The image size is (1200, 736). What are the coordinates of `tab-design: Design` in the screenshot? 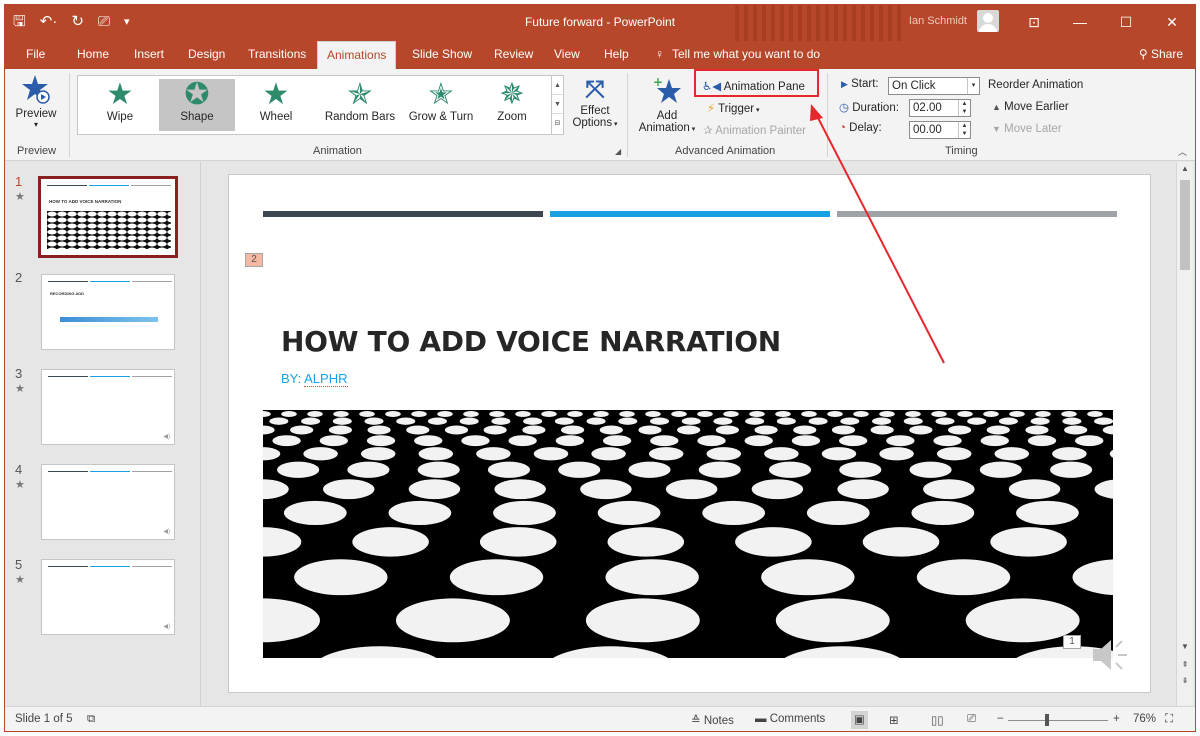 It's located at (206, 55).